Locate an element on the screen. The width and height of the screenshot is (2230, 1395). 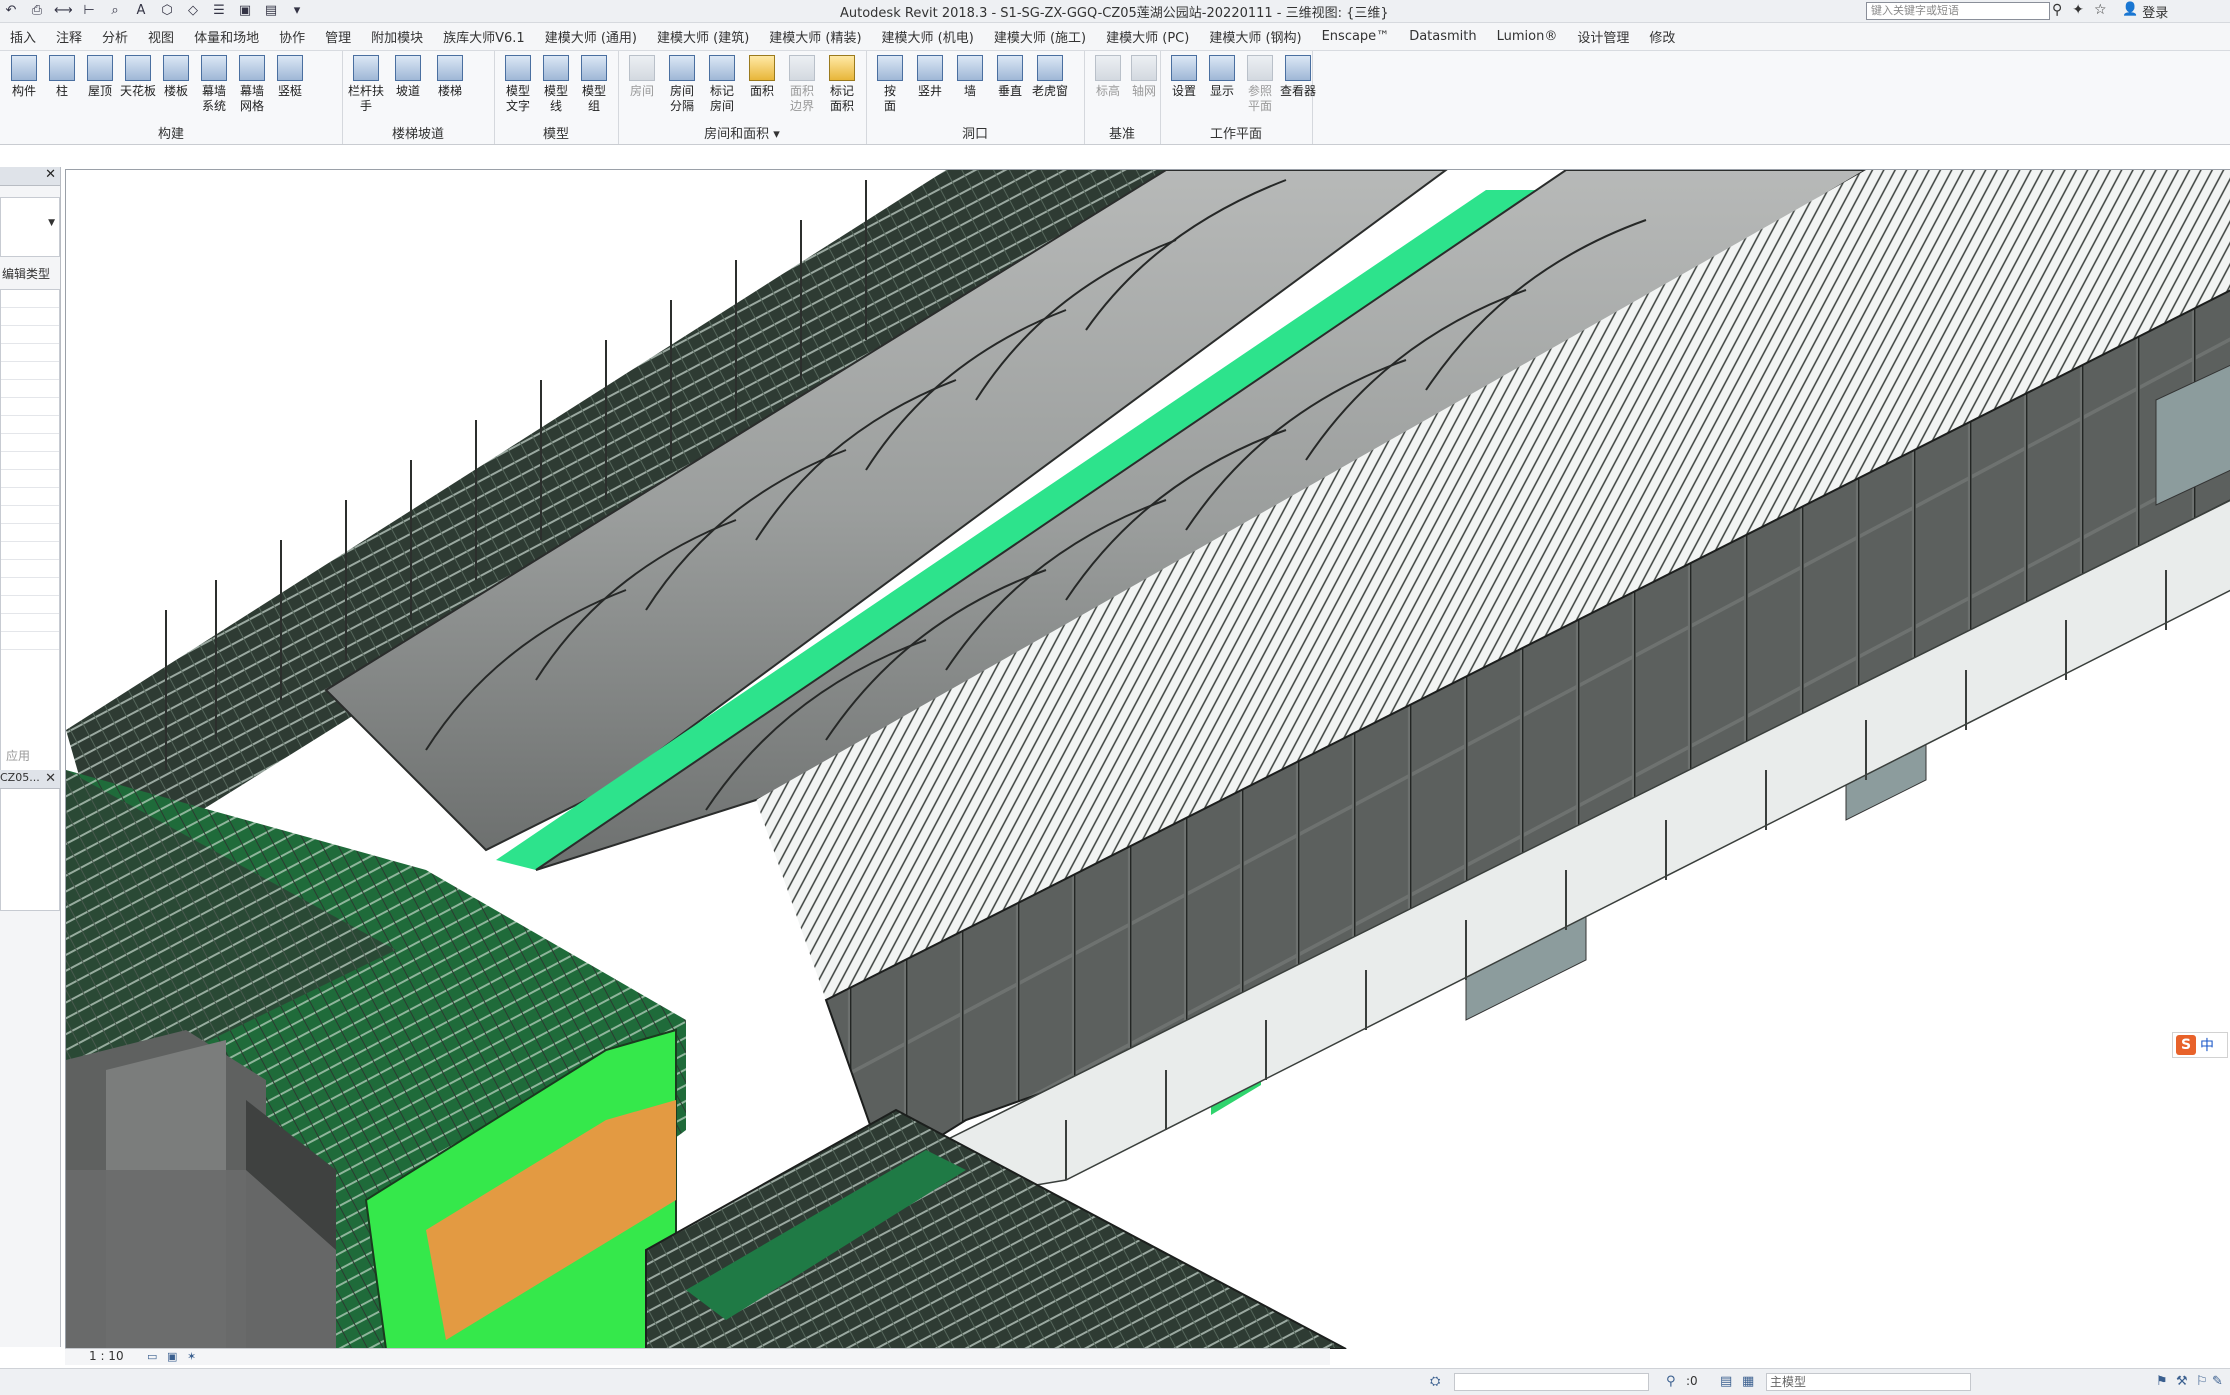
ribbon-tool-button: 面积 边界 is located at coordinates (802, 84).